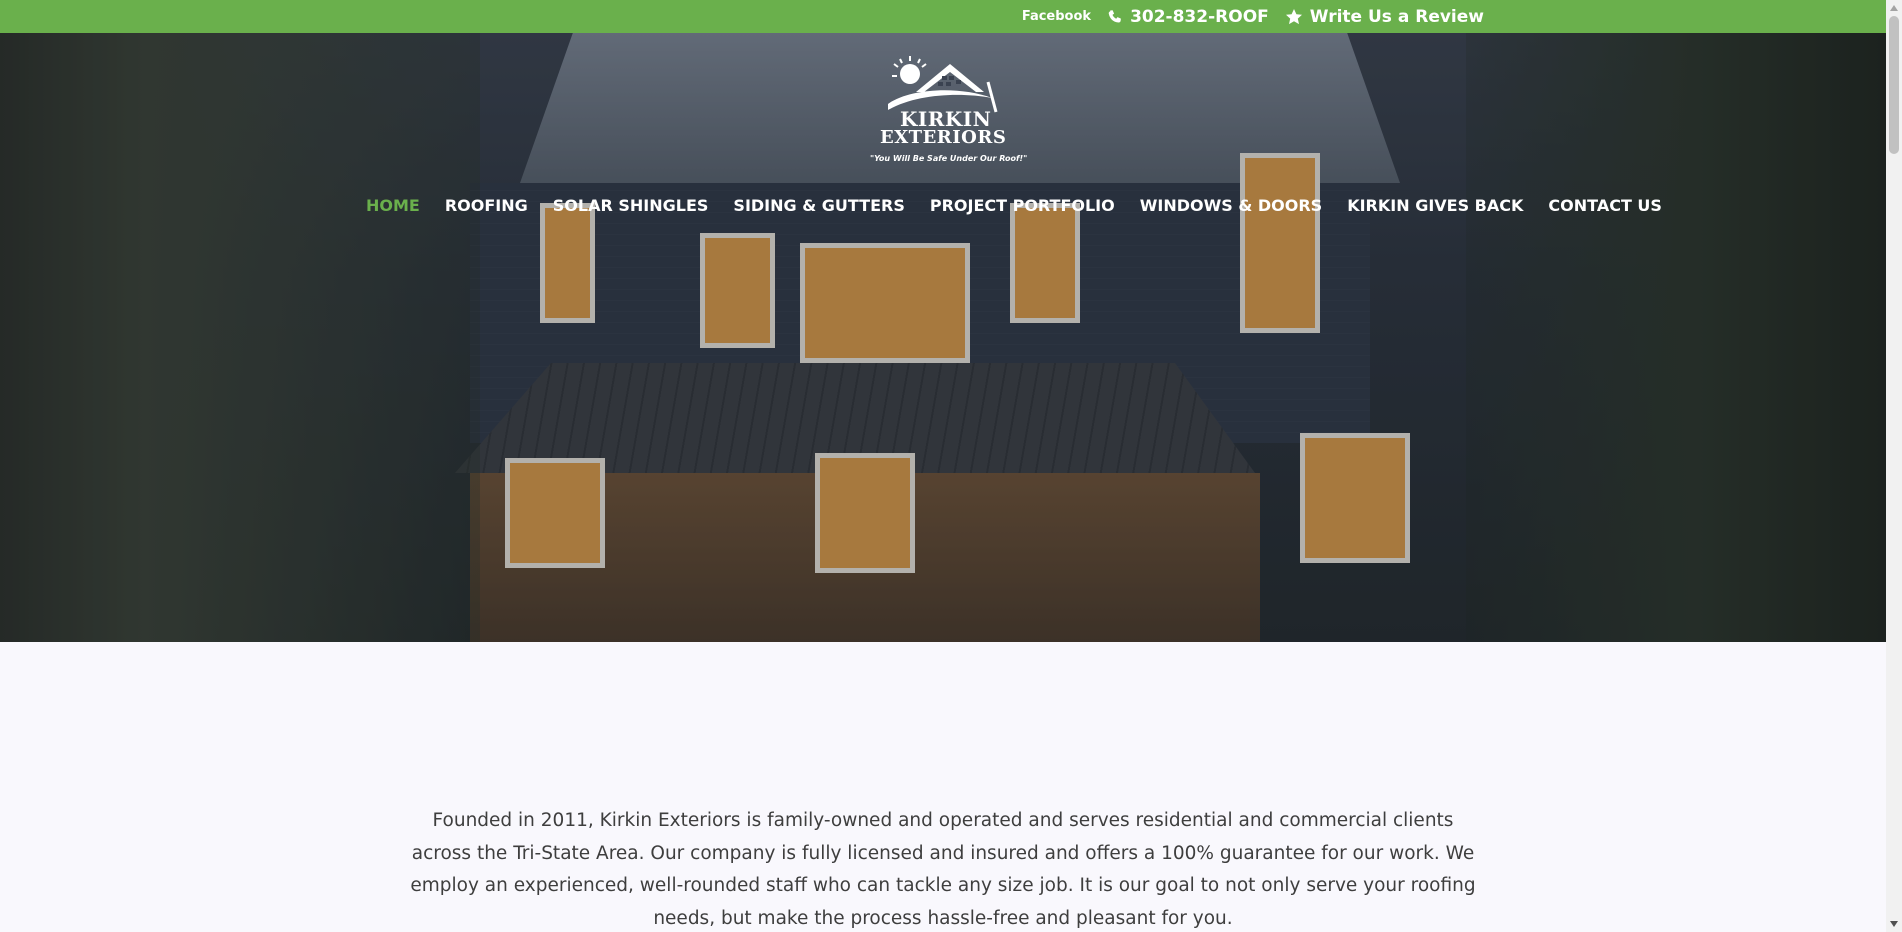  I want to click on logo-text-exteriors: EXTERIORS, so click(943, 137).